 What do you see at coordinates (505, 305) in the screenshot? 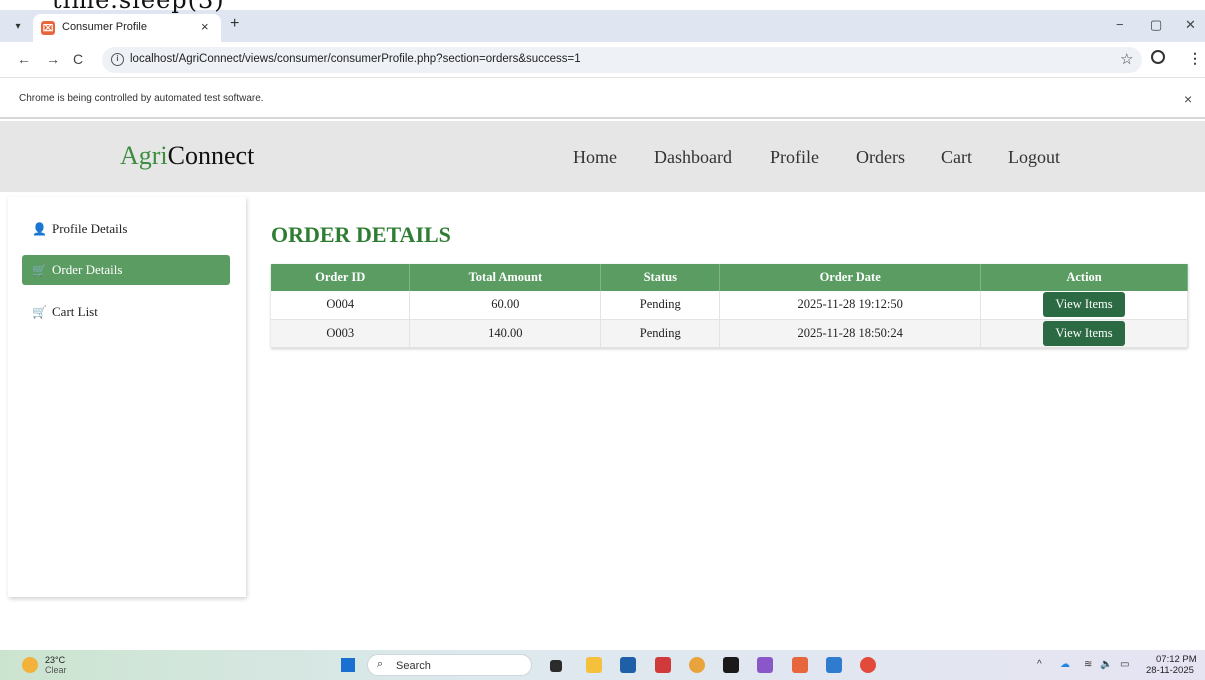
I see `total-amount-cell: 60.00` at bounding box center [505, 305].